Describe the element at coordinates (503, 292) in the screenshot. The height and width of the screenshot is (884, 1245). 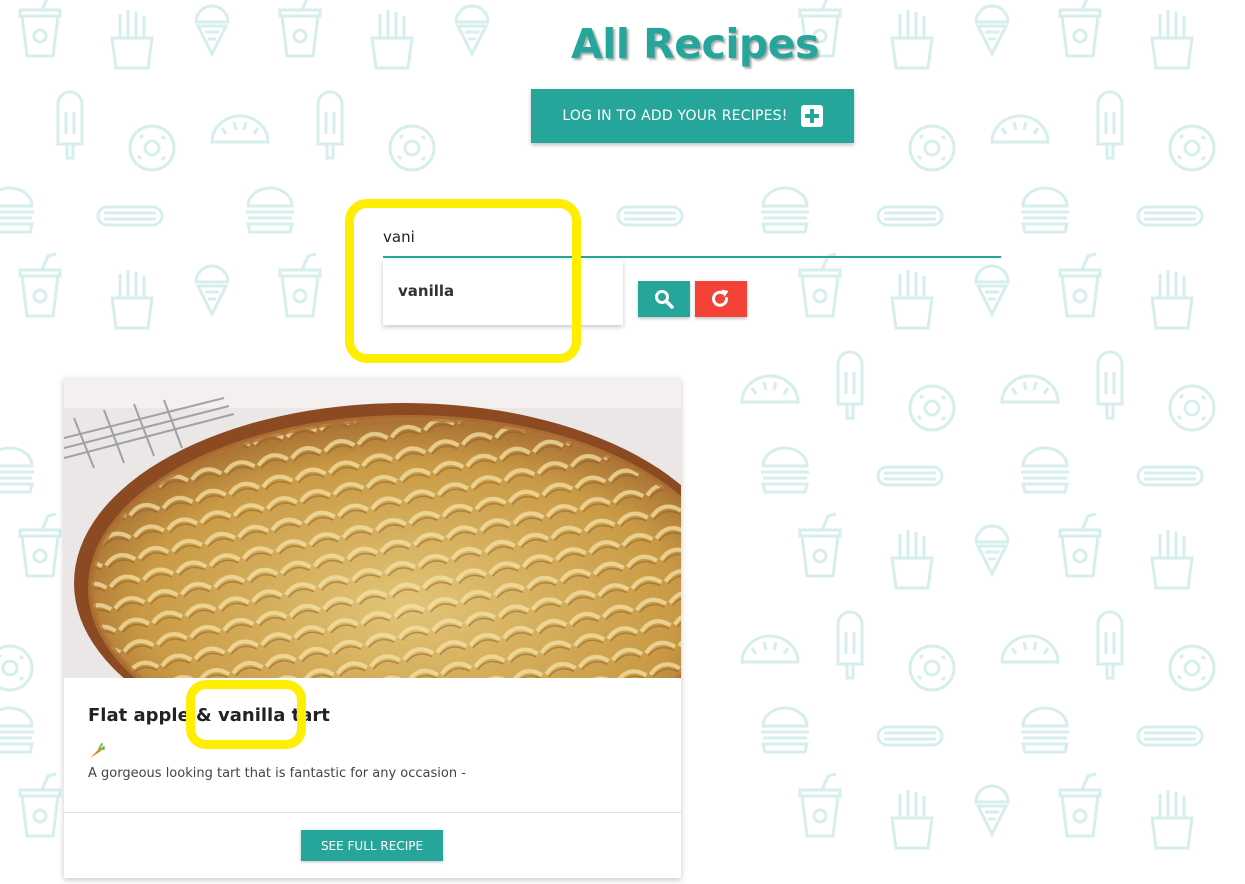
I see `autocomplete-dropdown: vanilla` at that location.